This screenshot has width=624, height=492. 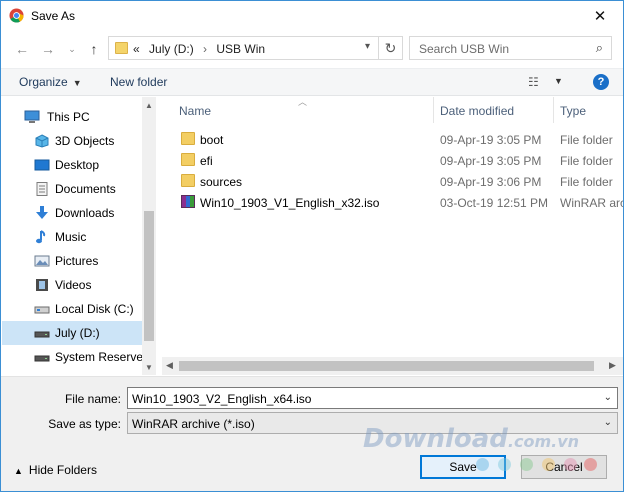 What do you see at coordinates (591, 203) in the screenshot?
I see `file-type: WinRAR arch` at bounding box center [591, 203].